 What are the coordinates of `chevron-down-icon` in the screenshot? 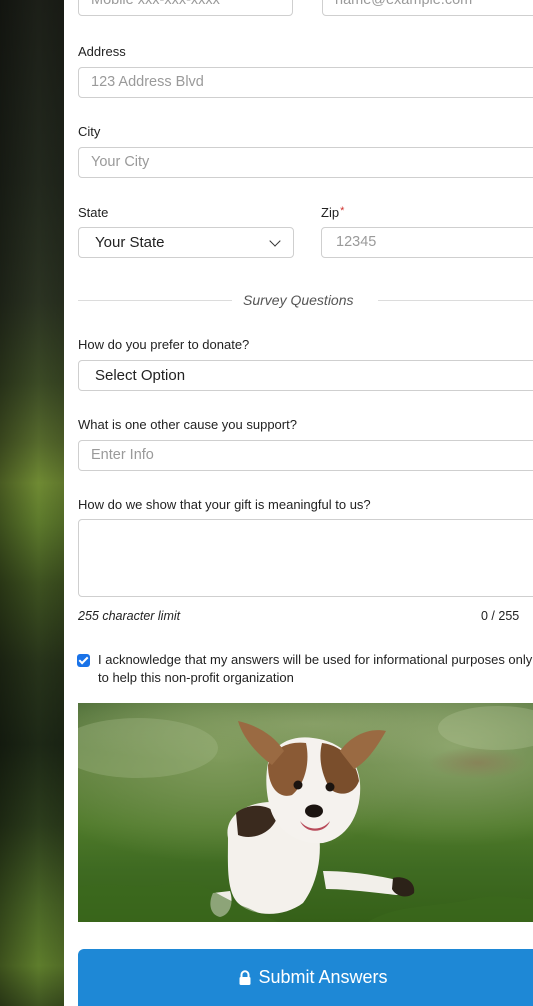 It's located at (275, 241).